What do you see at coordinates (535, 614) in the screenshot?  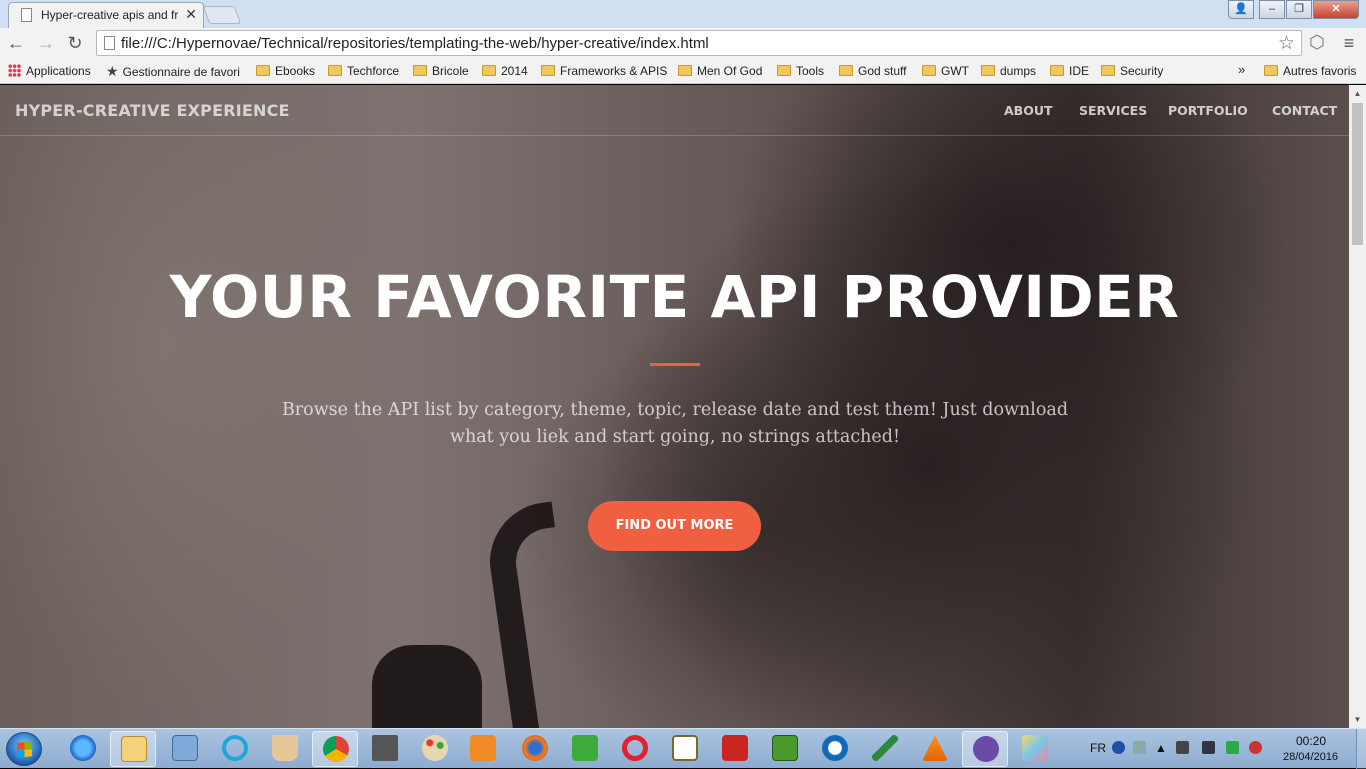 I see `hero-background-pipe` at bounding box center [535, 614].